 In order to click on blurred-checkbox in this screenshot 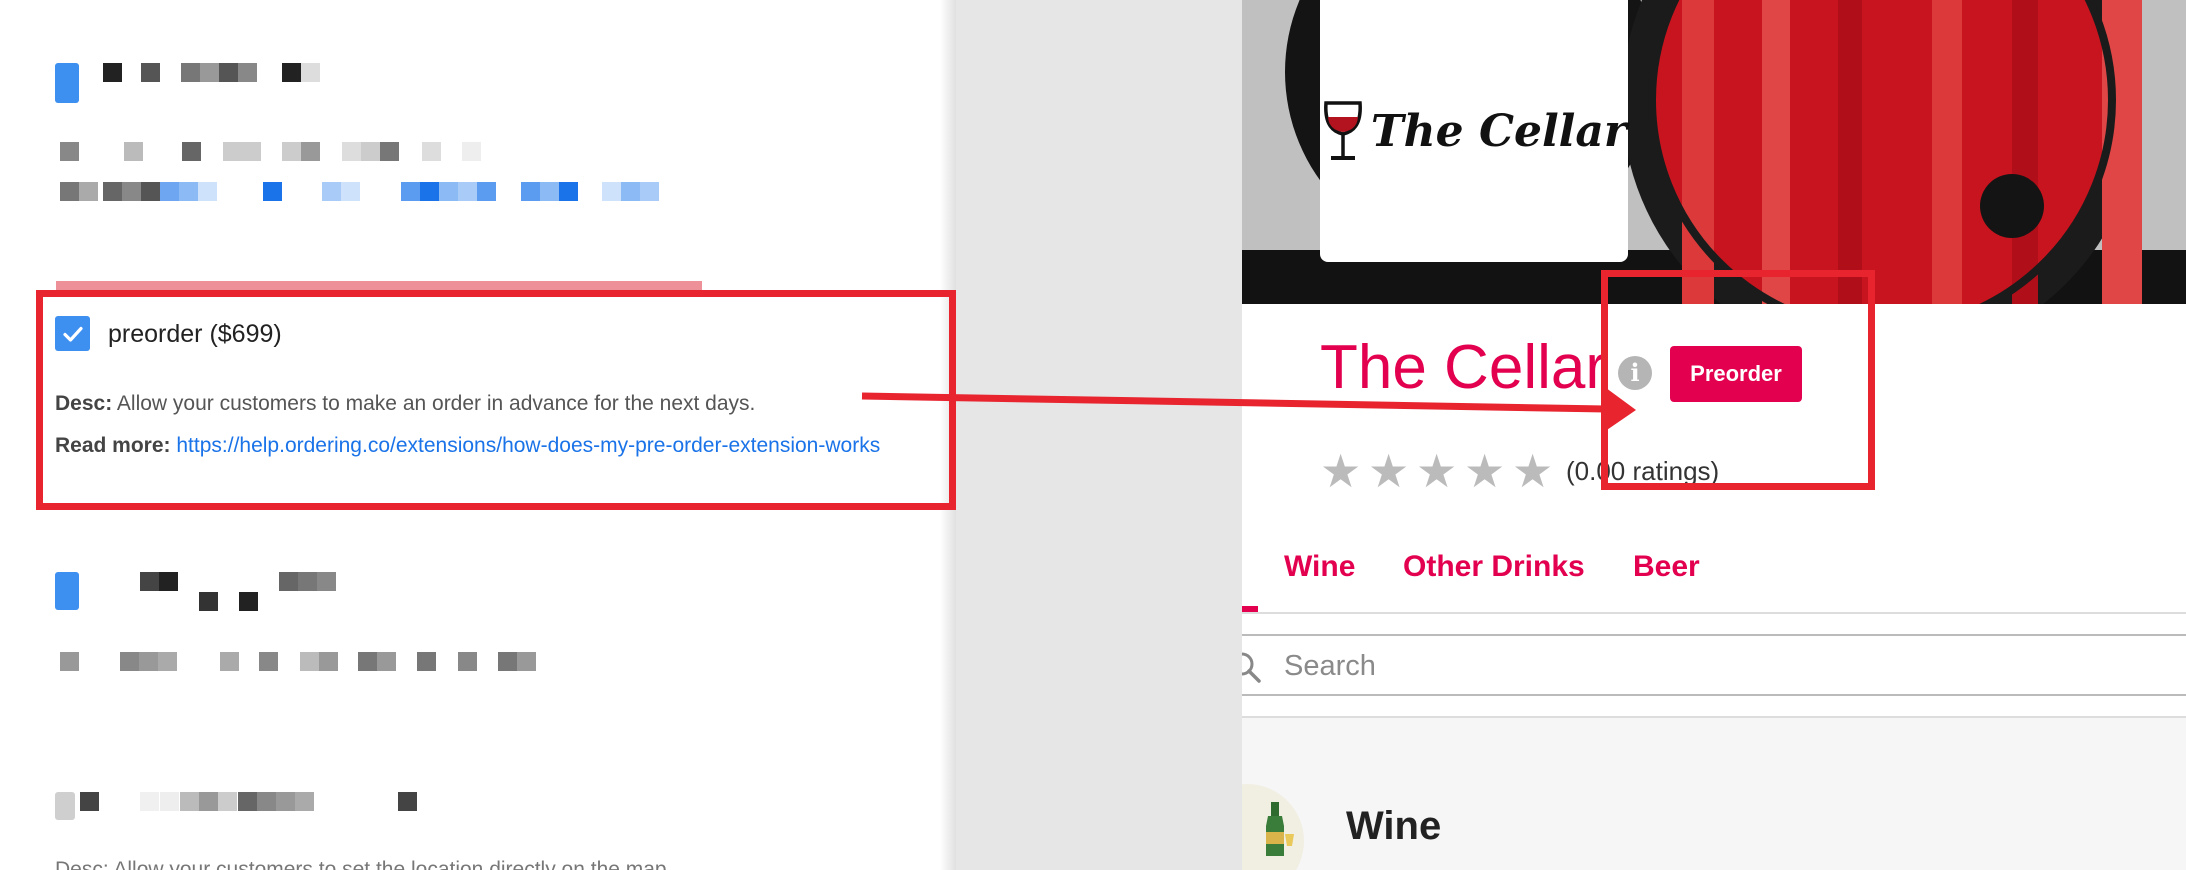, I will do `click(67, 83)`.